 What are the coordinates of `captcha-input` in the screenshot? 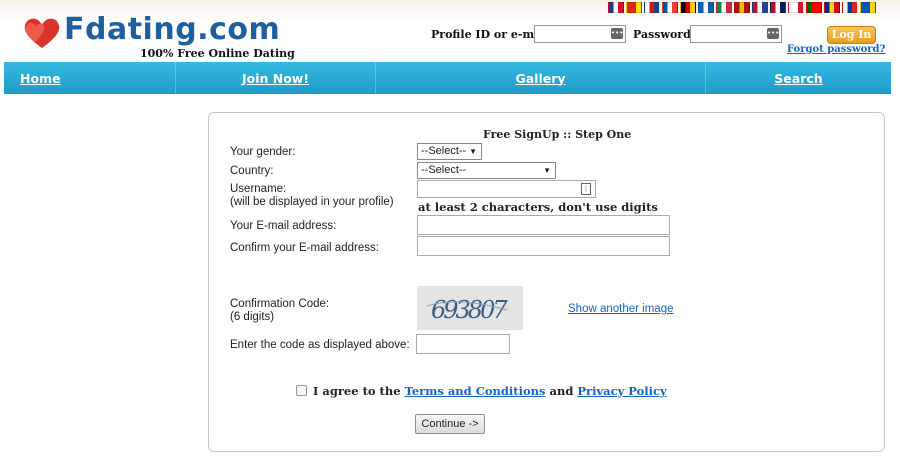 It's located at (463, 344).